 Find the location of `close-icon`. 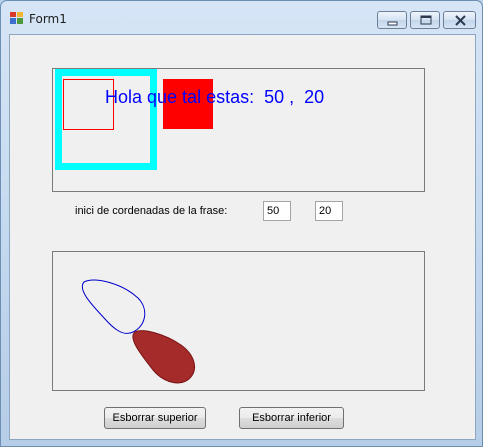

close-icon is located at coordinates (460, 20).